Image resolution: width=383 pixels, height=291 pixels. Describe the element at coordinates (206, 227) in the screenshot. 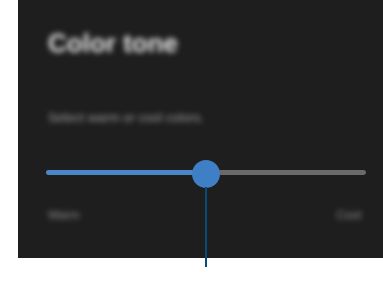

I see `callout-line` at that location.